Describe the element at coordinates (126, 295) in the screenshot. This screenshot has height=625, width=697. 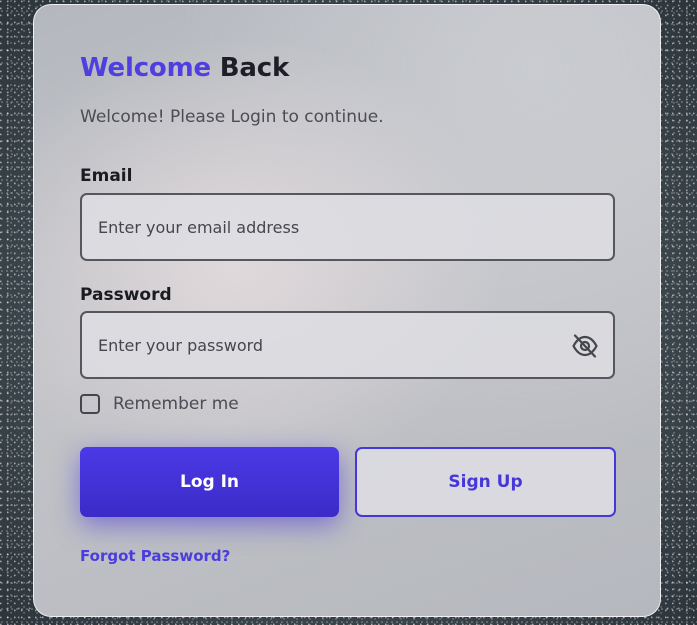
I see `password-label: Password` at that location.